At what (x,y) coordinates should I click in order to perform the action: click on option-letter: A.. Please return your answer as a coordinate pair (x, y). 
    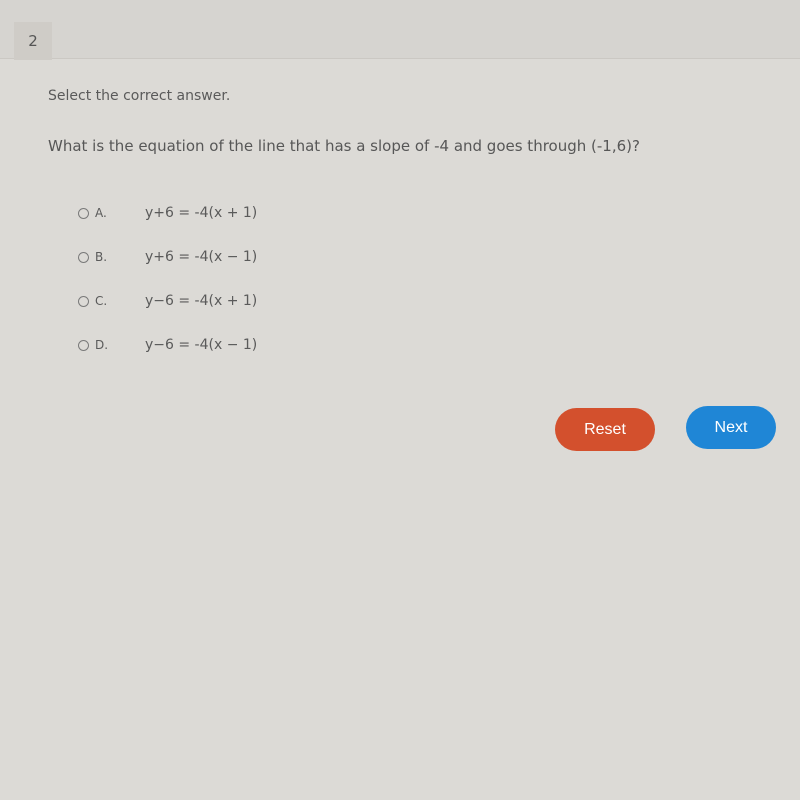
    Looking at the image, I should click on (101, 213).